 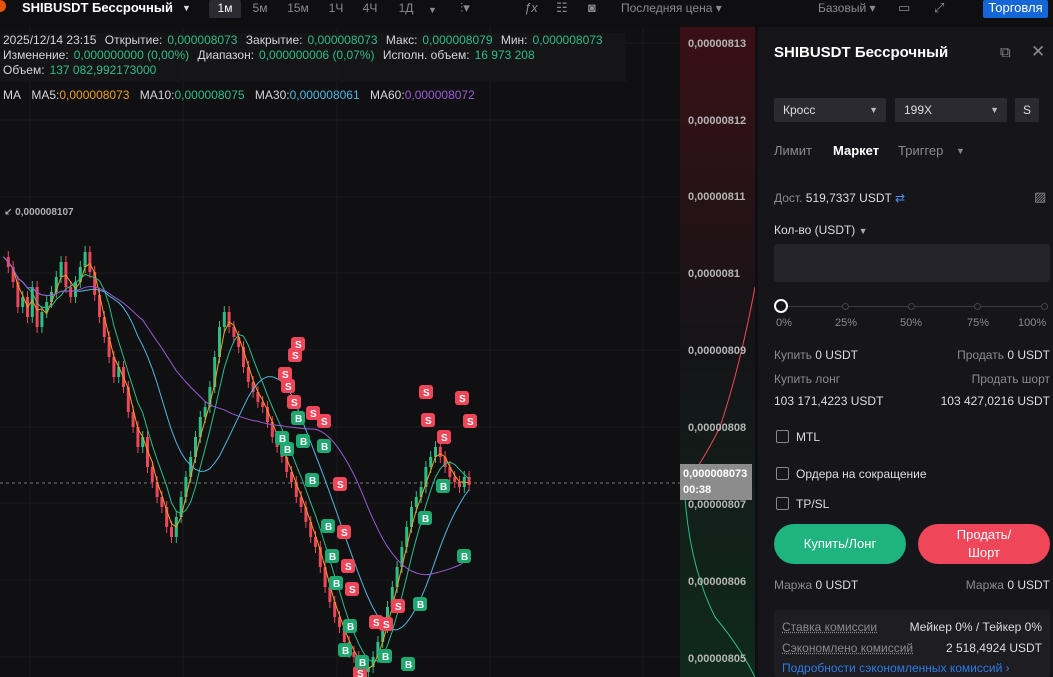 I want to click on buy-long-max: 103 171,4223 USDT, so click(x=829, y=401).